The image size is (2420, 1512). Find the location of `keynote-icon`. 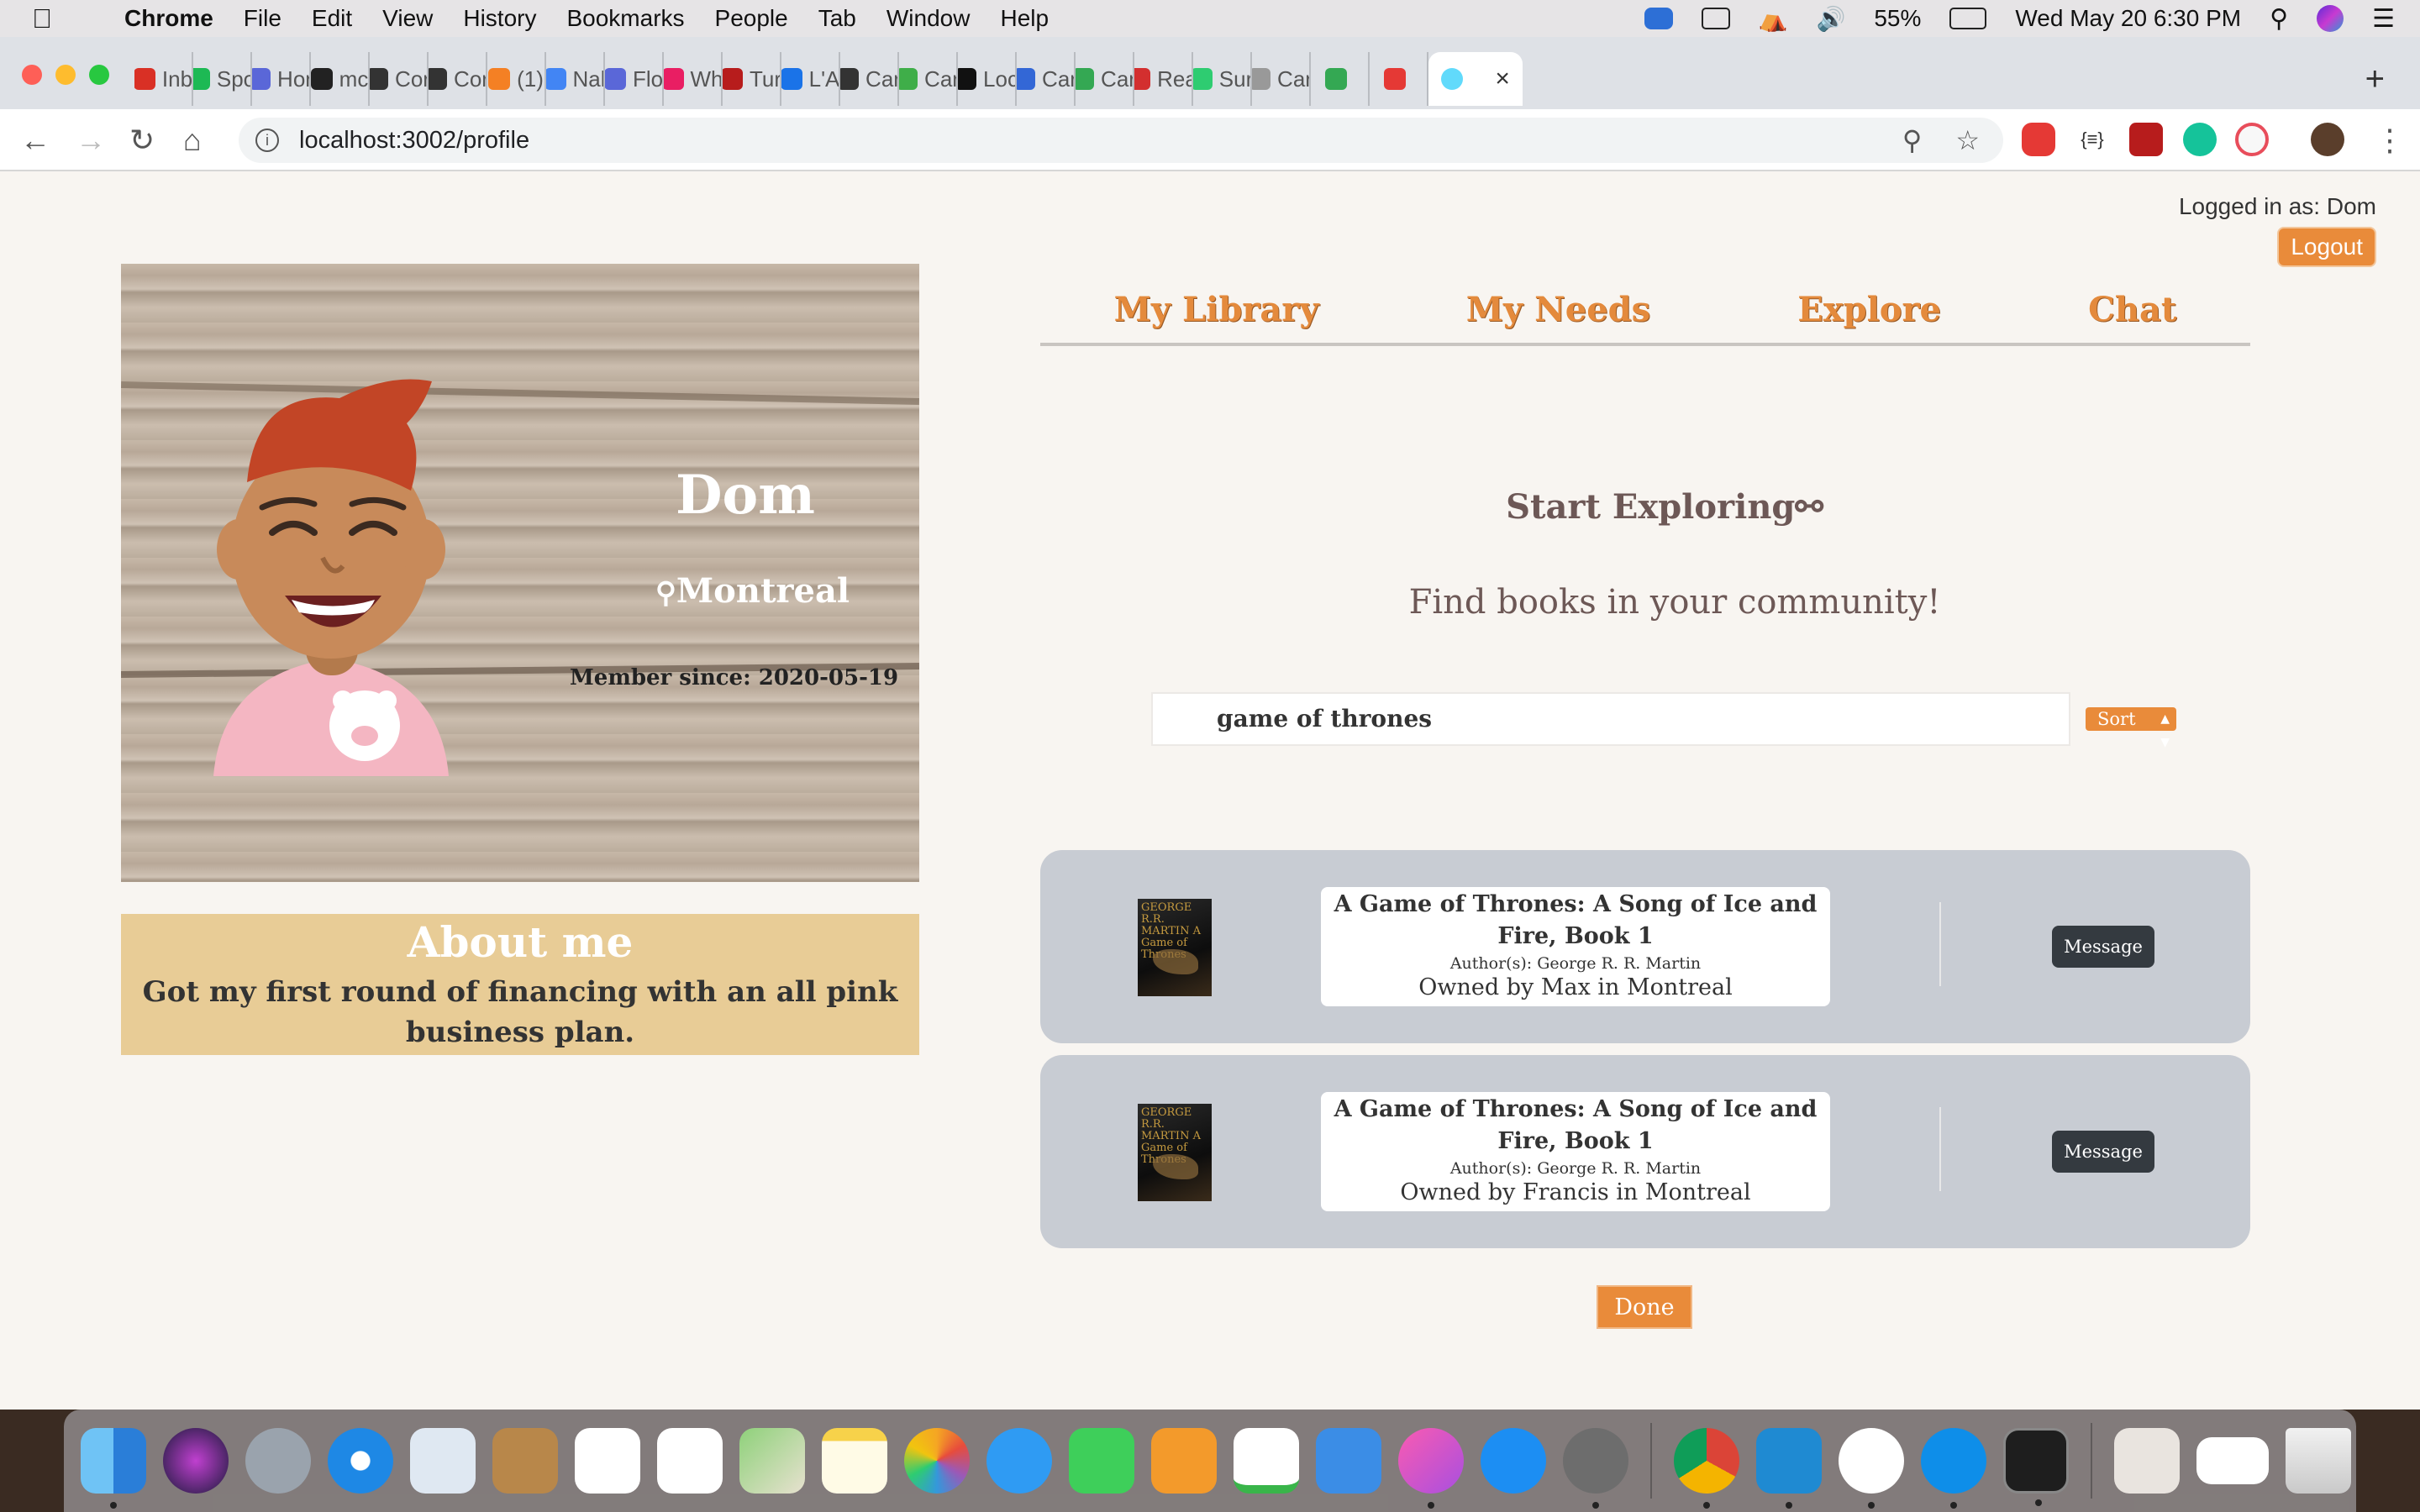

keynote-icon is located at coordinates (1348, 1461).